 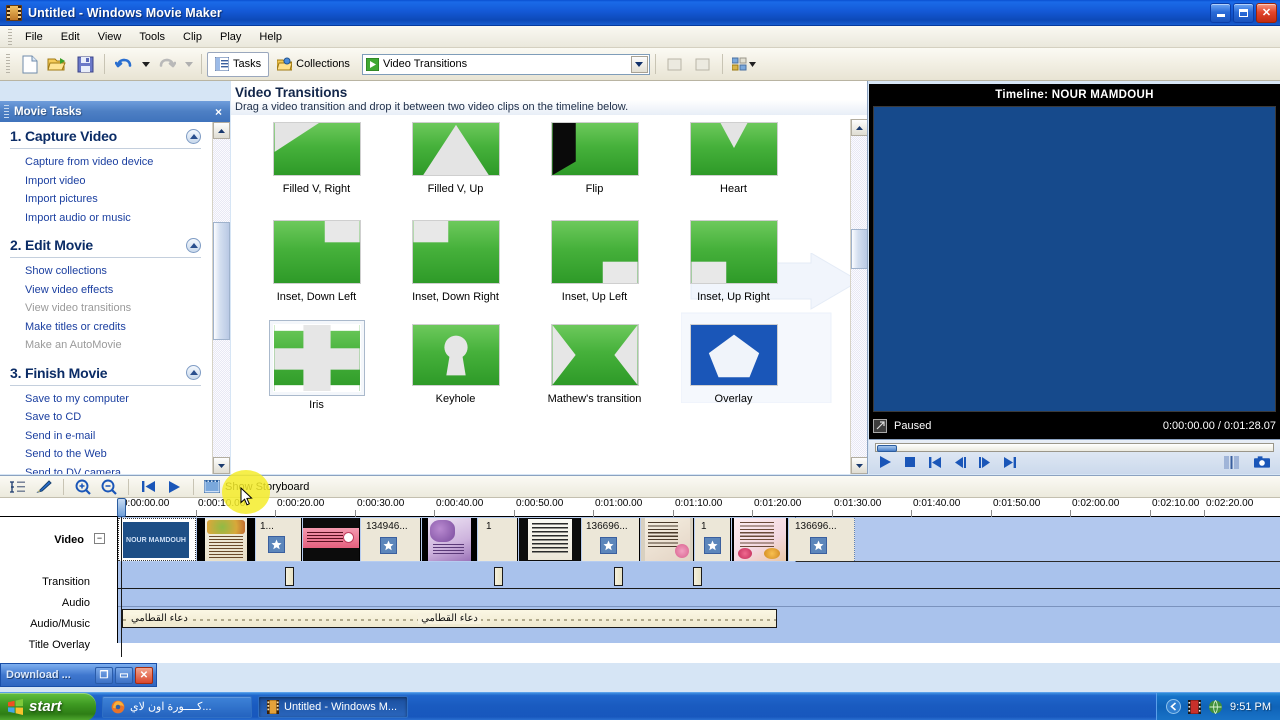 I want to click on tasks-button: Tasks, so click(x=238, y=64).